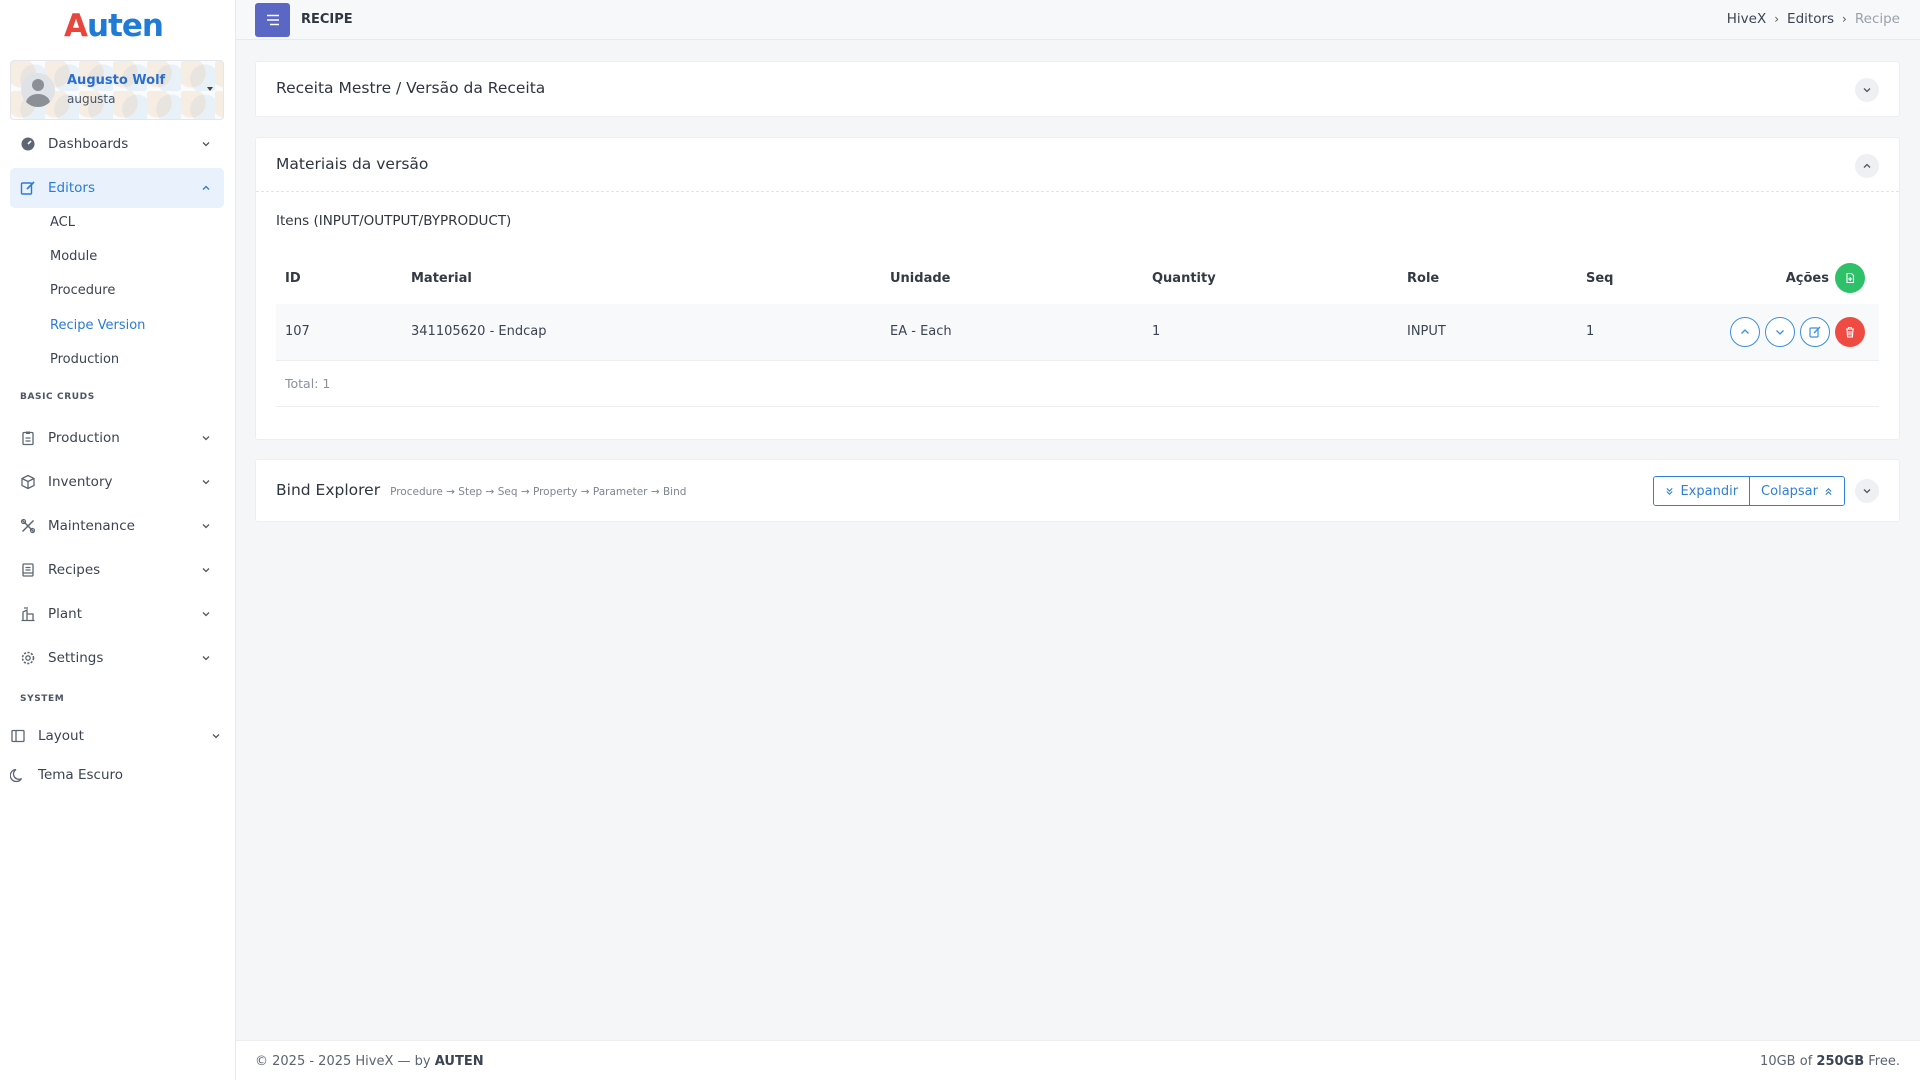 The height and width of the screenshot is (1080, 1920). I want to click on sidebar-item-editors: Editors, so click(117, 188).